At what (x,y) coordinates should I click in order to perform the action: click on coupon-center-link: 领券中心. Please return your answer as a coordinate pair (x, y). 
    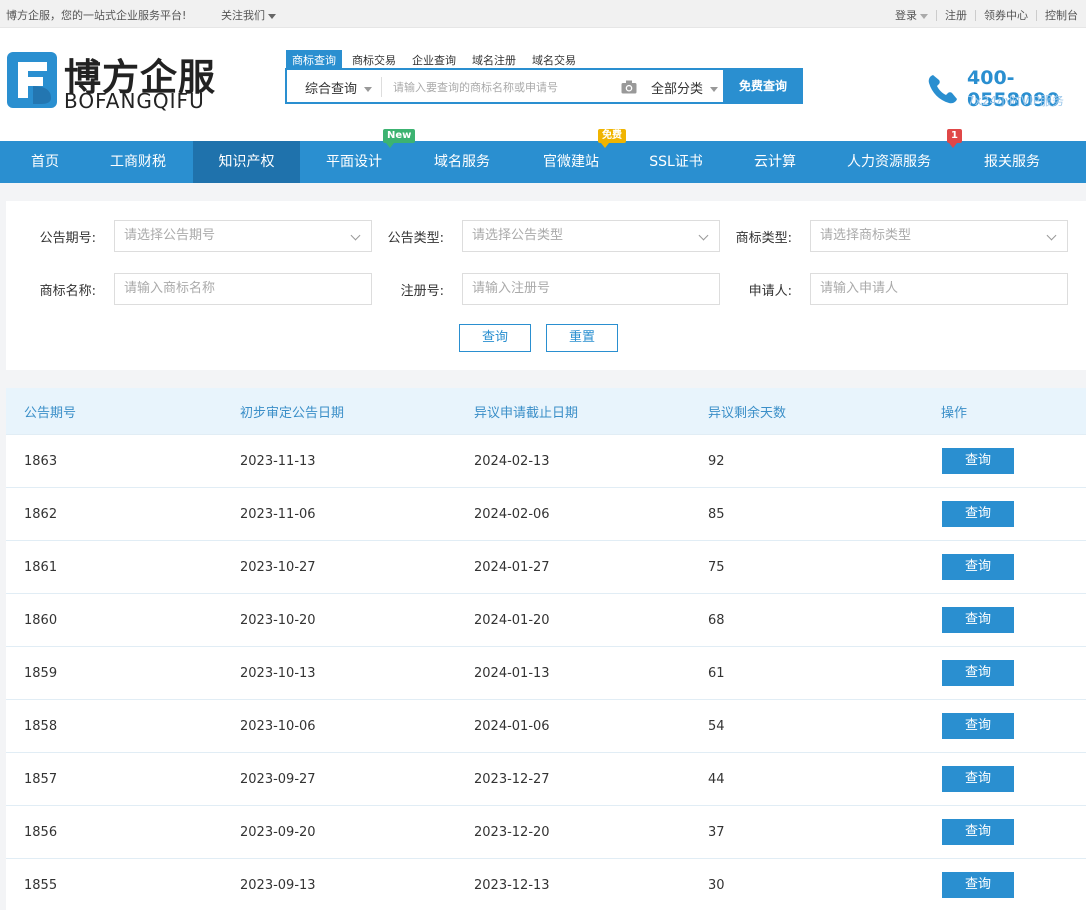
    Looking at the image, I should click on (1006, 15).